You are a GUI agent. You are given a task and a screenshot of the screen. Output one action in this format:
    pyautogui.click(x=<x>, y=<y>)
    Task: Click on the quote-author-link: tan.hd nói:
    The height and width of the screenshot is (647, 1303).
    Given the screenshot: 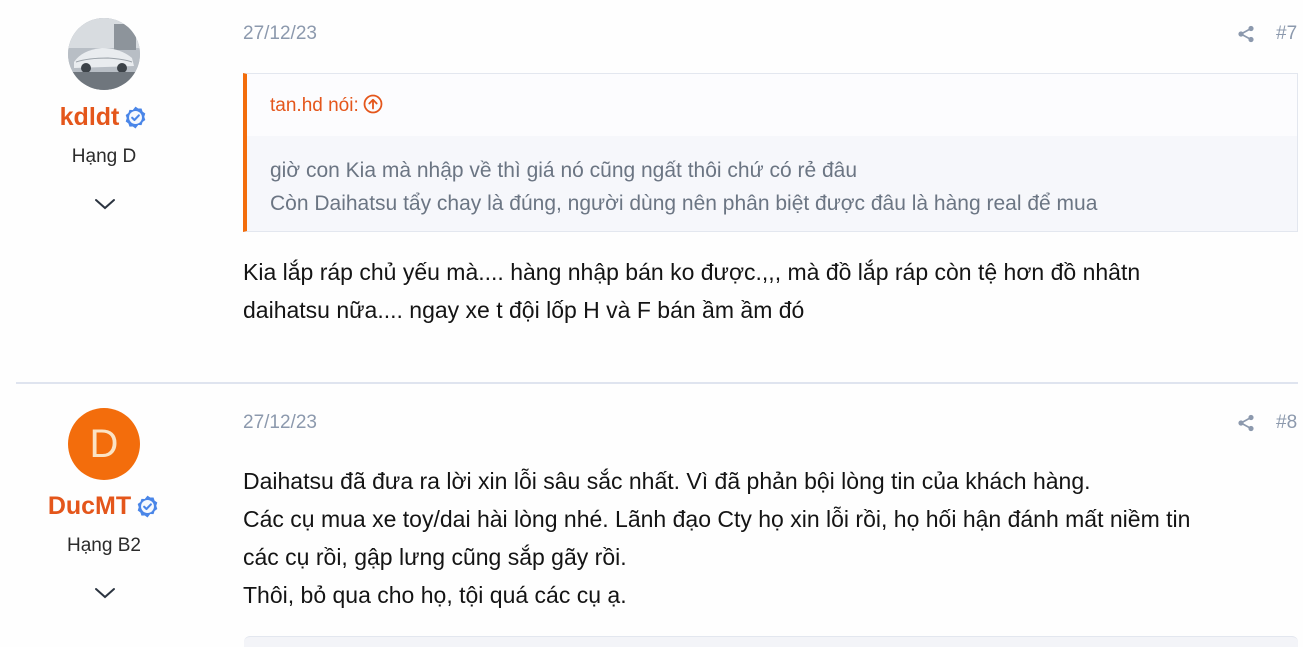 What is the action you would take?
    pyautogui.click(x=326, y=105)
    